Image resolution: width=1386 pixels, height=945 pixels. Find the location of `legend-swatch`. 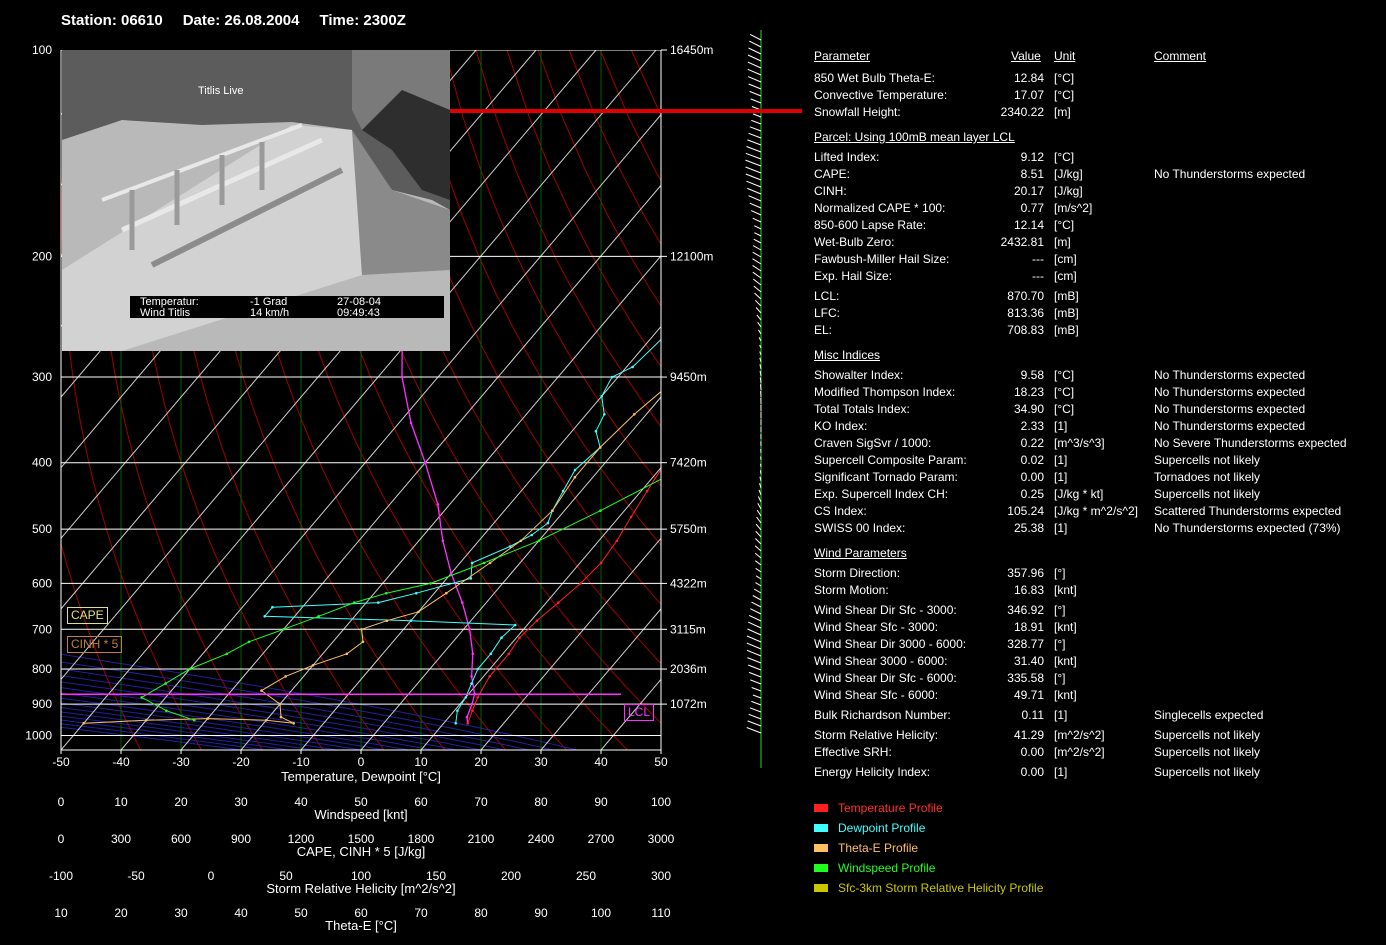

legend-swatch is located at coordinates (821, 808).